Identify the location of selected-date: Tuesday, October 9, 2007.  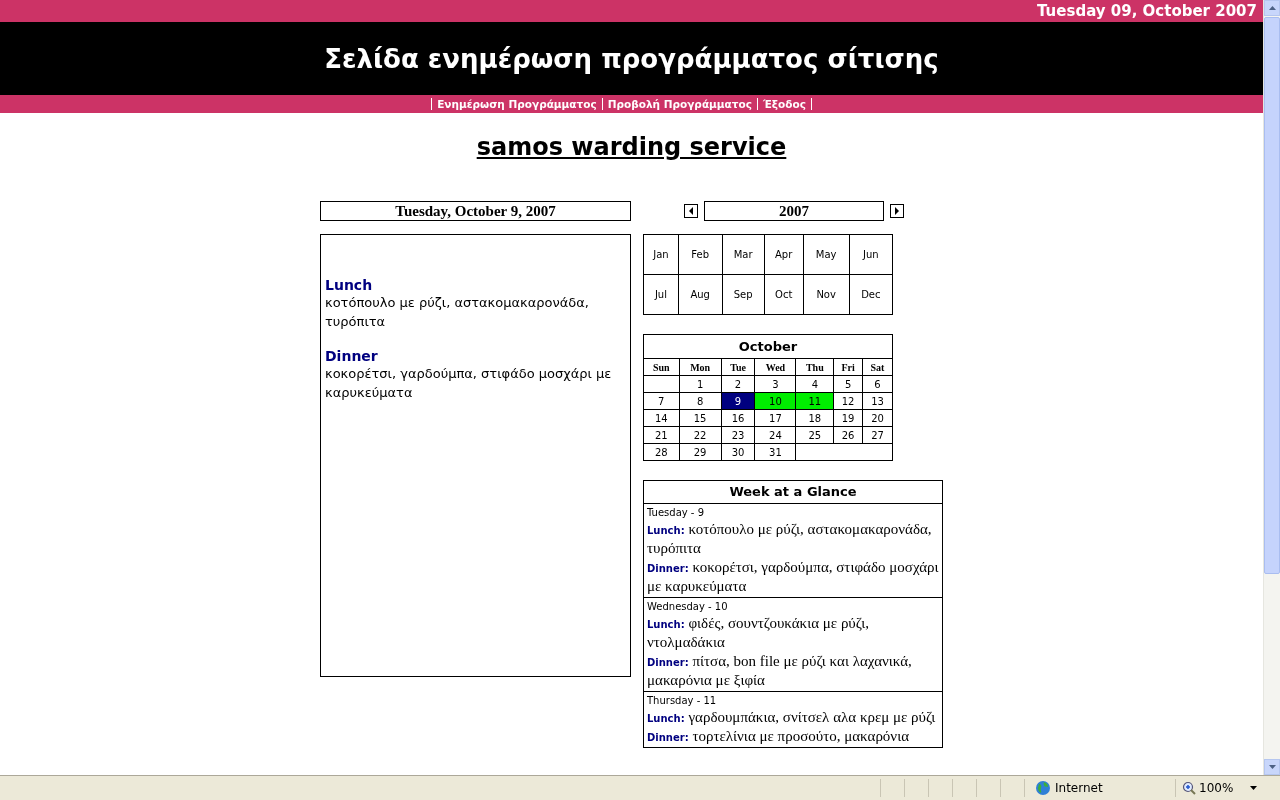
(475, 211).